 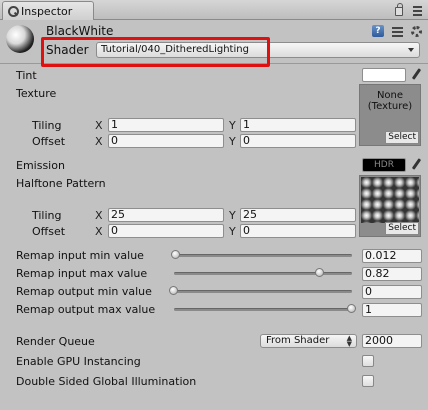 I want to click on texture-select-button: Select, so click(x=402, y=137).